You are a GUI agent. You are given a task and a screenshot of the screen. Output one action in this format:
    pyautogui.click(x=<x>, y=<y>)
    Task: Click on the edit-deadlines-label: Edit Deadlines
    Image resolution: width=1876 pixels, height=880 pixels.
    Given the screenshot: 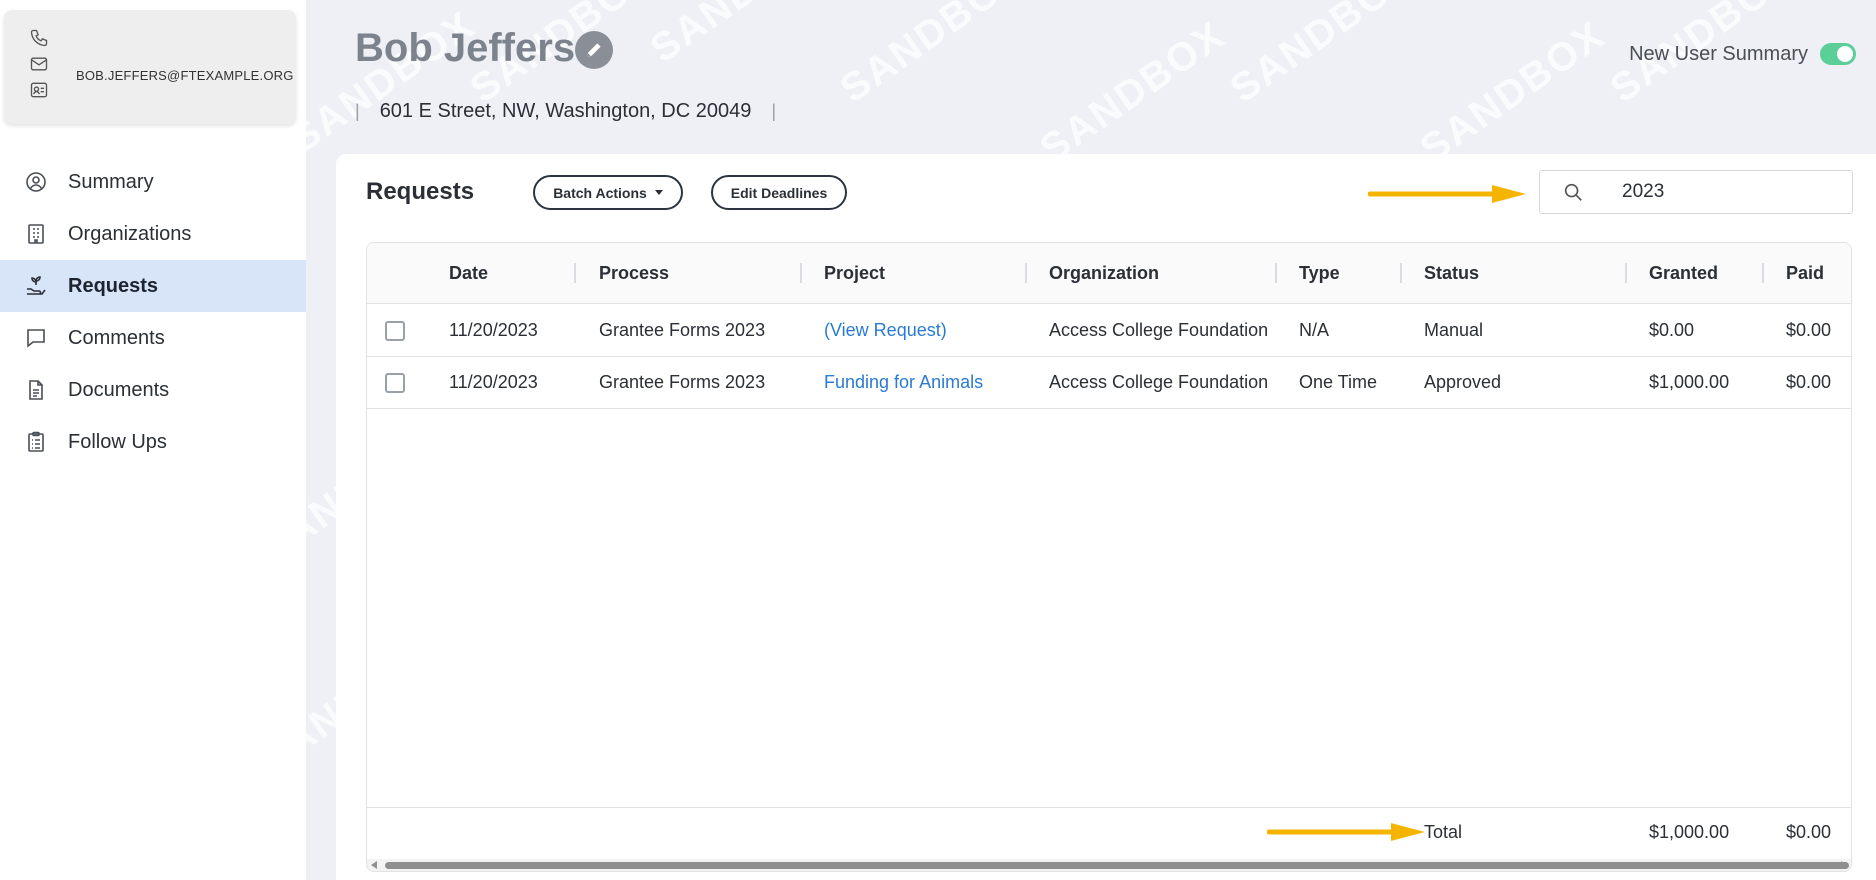 What is the action you would take?
    pyautogui.click(x=779, y=192)
    